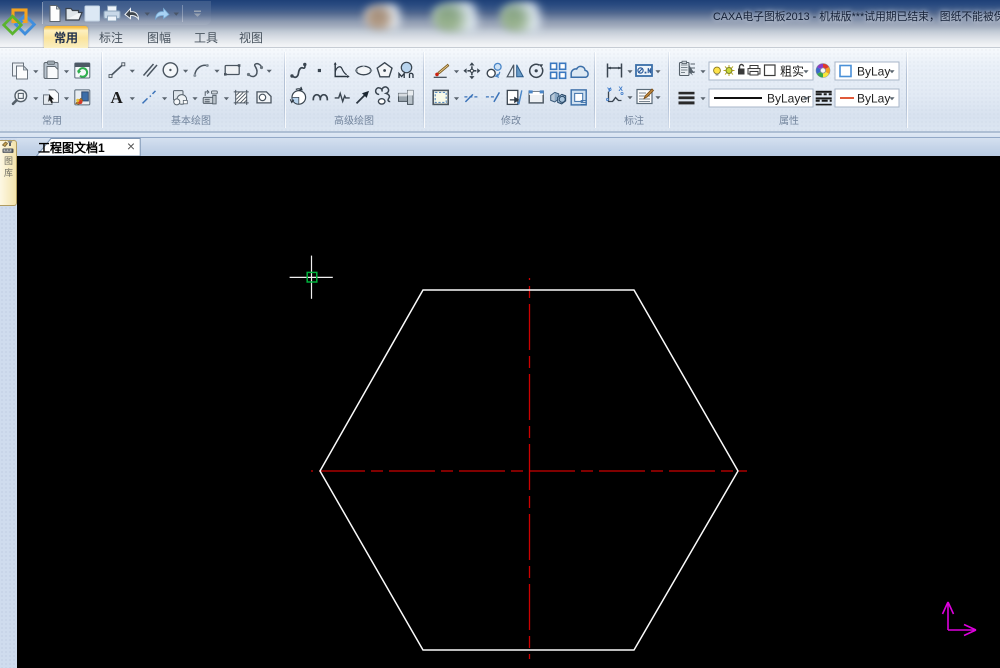  What do you see at coordinates (789, 99) in the screenshot?
I see `svg-text: ByLayer` at bounding box center [789, 99].